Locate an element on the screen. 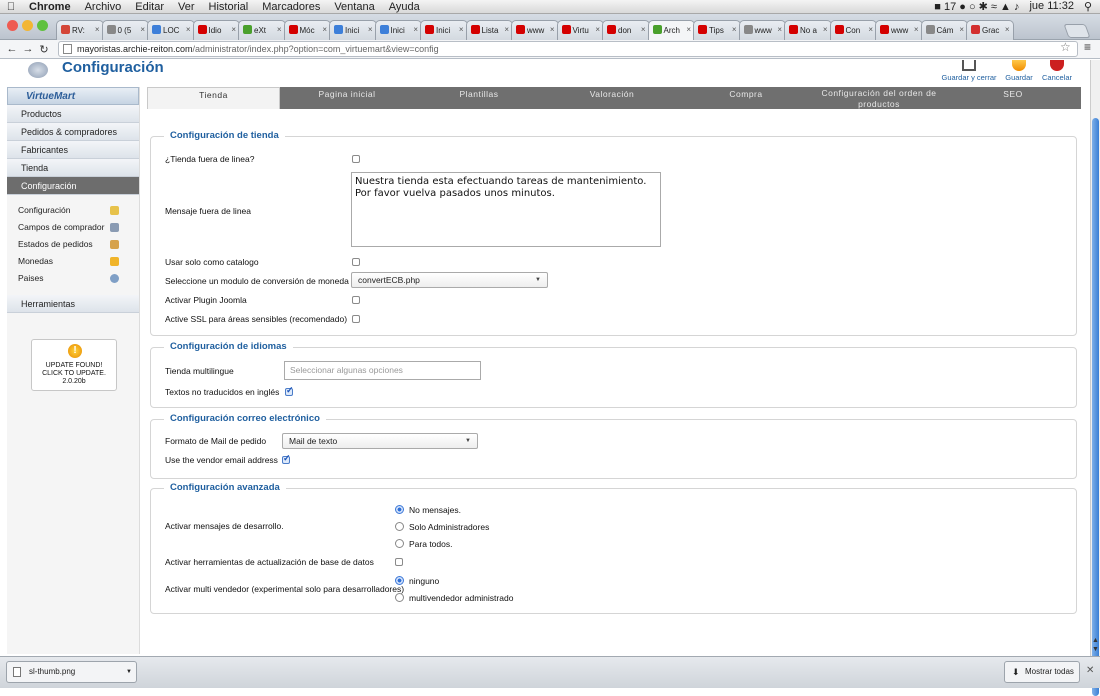  multivendor-radio-admin is located at coordinates (399, 597).